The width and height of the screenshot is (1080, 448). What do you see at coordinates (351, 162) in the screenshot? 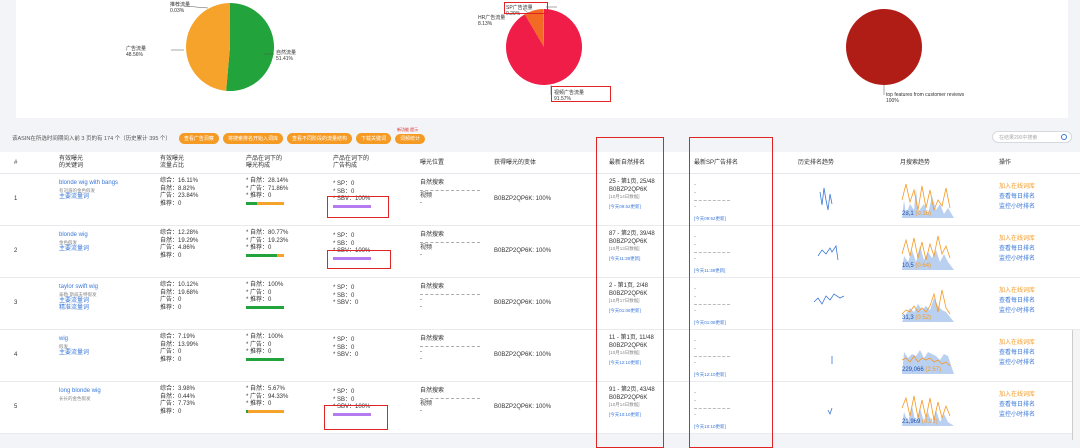
I see `col-ad-composition: 产品在词下的 广告构成` at bounding box center [351, 162].